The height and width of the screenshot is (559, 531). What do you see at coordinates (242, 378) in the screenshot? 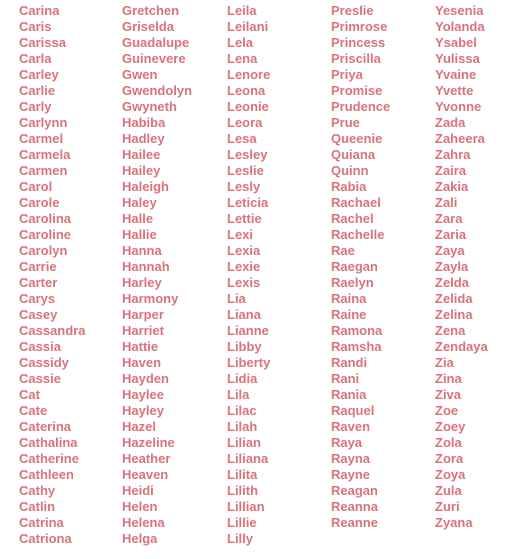
I see `name-item: Lidia` at bounding box center [242, 378].